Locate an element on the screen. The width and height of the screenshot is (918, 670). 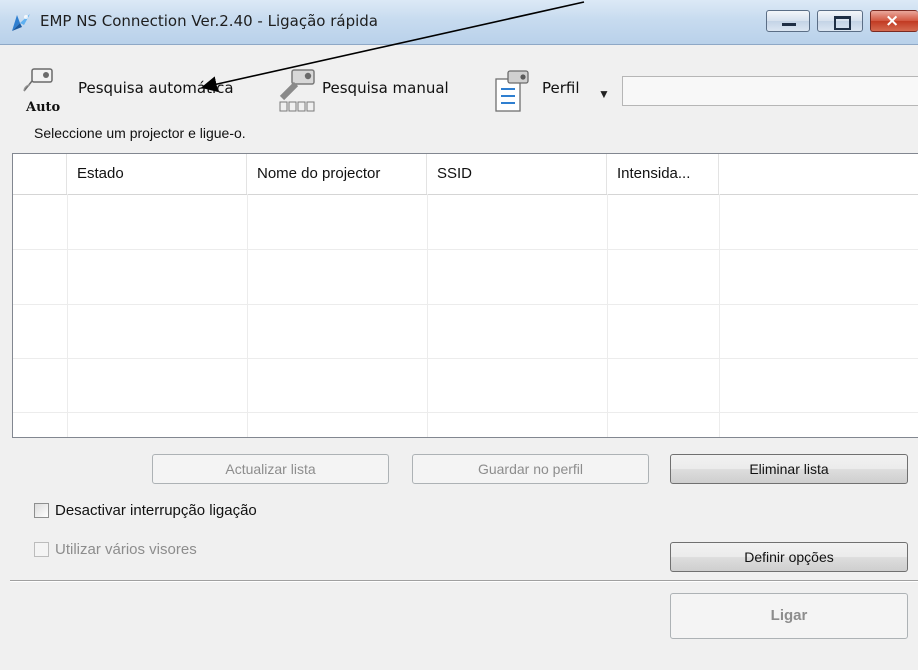
maximize-icon is located at coordinates (842, 23).